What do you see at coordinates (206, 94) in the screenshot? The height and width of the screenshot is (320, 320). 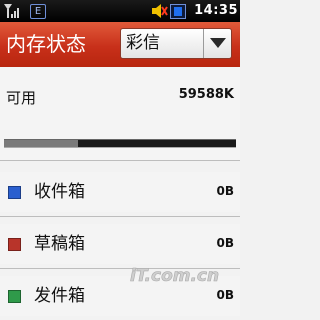 I see `available-value: 59588K` at bounding box center [206, 94].